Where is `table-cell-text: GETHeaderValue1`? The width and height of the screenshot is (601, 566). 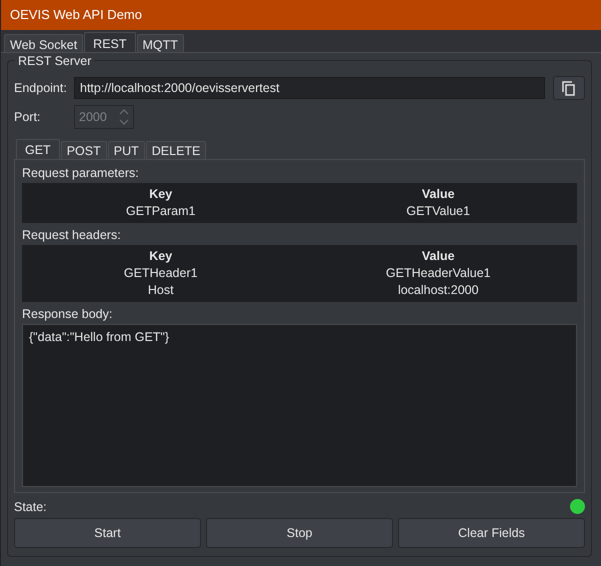 table-cell-text: GETHeaderValue1 is located at coordinates (438, 273).